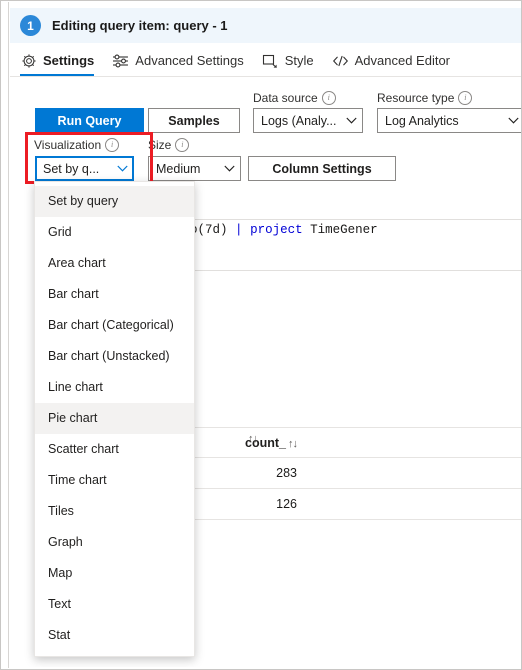  I want to click on visualization-label-text: Visualization, so click(68, 145).